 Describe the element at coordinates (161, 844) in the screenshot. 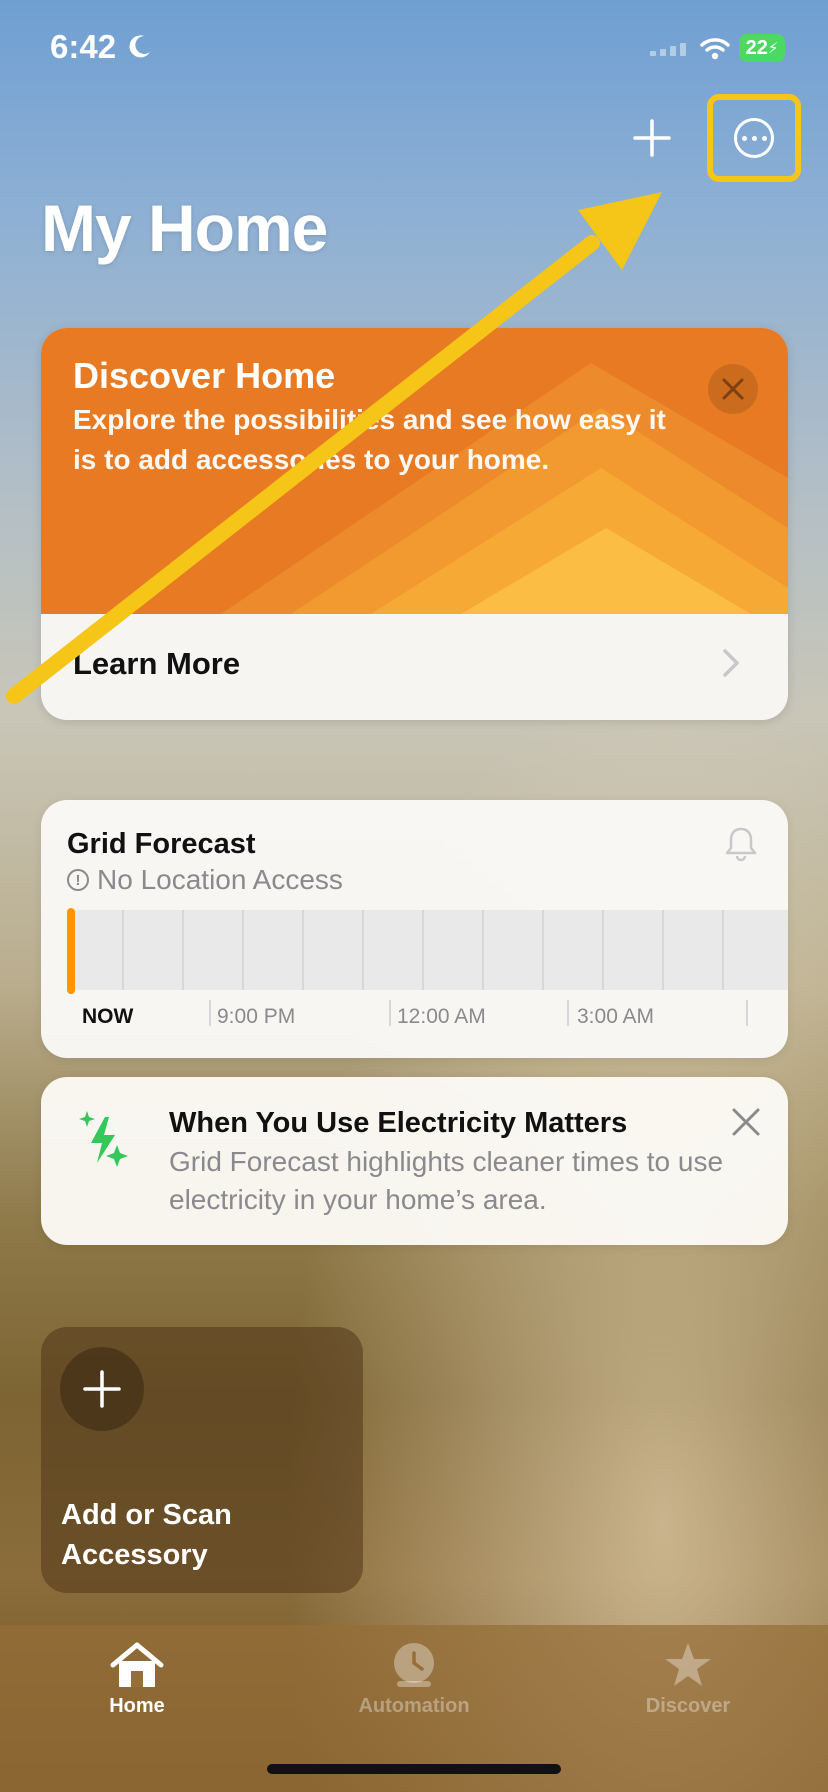

I see `grid-forecast-title: Grid Forecast` at that location.